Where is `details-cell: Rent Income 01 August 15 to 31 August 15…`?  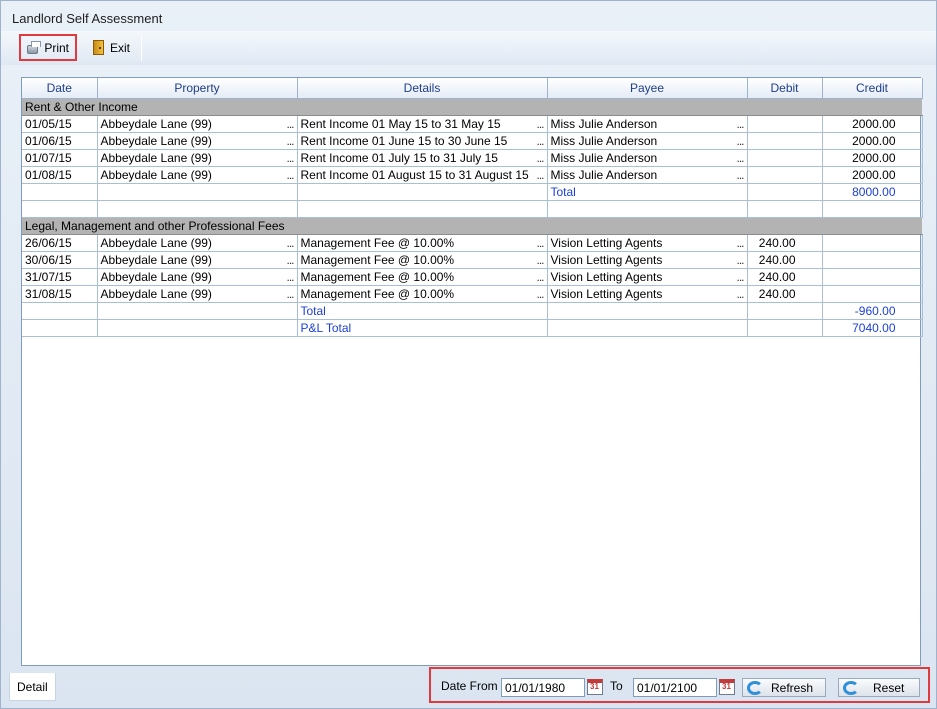 details-cell: Rent Income 01 August 15 to 31 August 15… is located at coordinates (422, 175).